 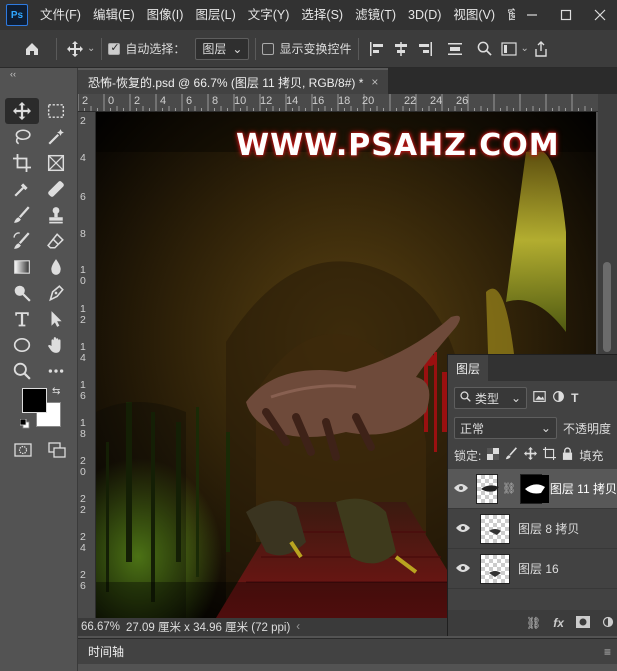 I want to click on close-icon, so click(x=600, y=15).